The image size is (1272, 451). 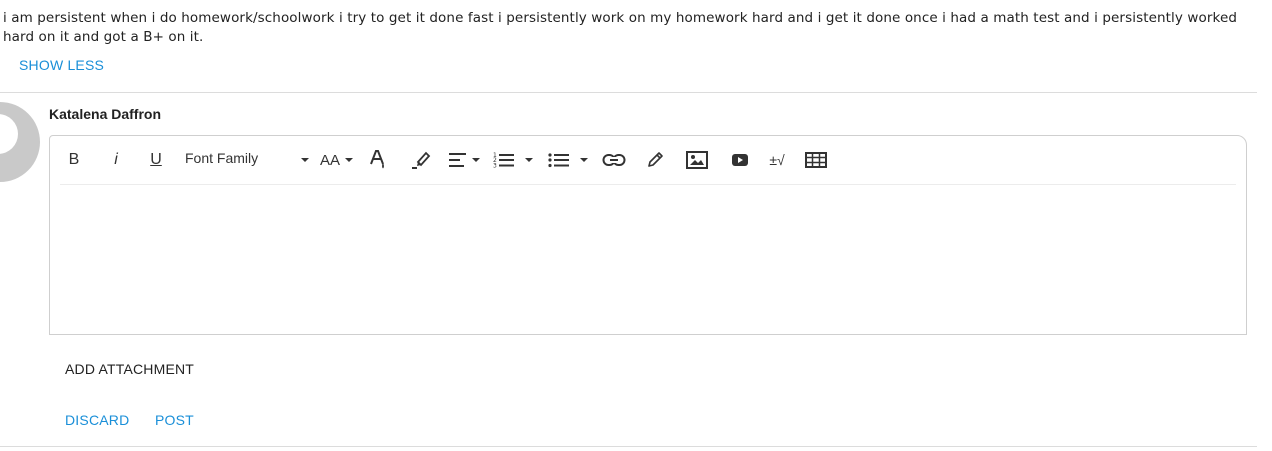 I want to click on font-family-value: Font Family, so click(x=222, y=158).